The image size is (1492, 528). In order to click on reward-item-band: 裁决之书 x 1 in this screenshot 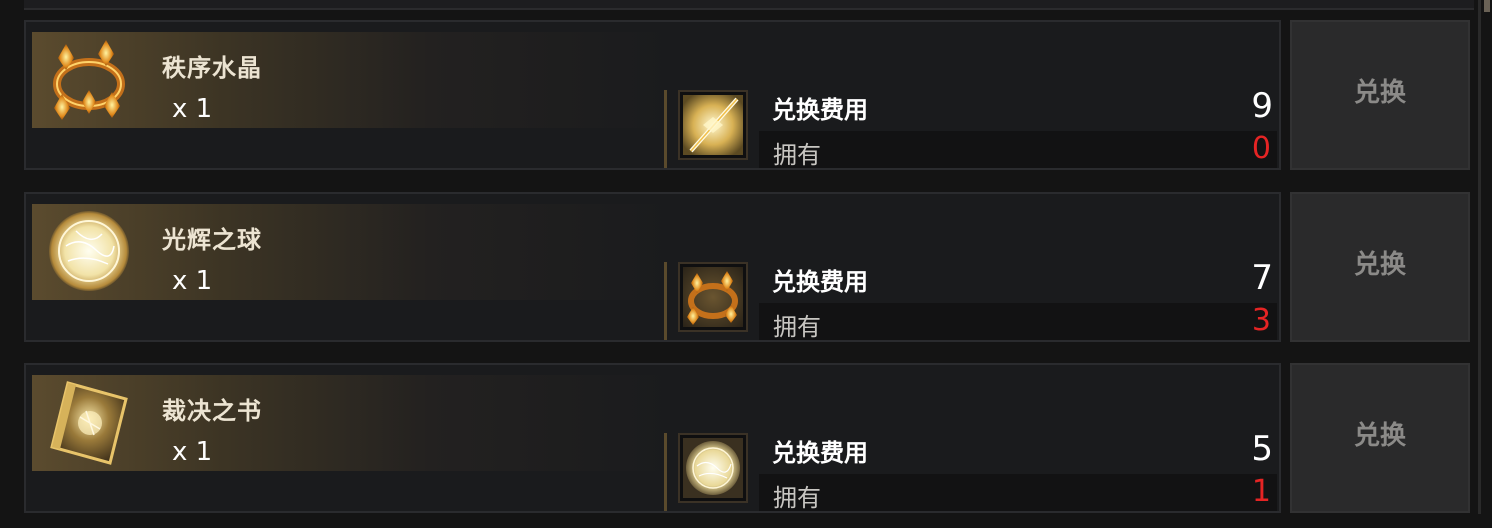, I will do `click(352, 423)`.